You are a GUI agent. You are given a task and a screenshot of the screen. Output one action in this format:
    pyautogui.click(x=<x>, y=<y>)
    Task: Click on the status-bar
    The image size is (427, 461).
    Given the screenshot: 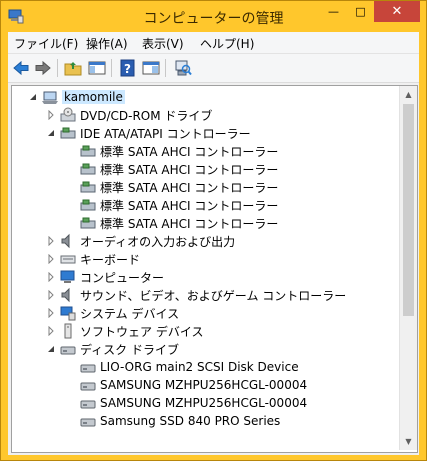 What is the action you would take?
    pyautogui.click(x=213, y=454)
    